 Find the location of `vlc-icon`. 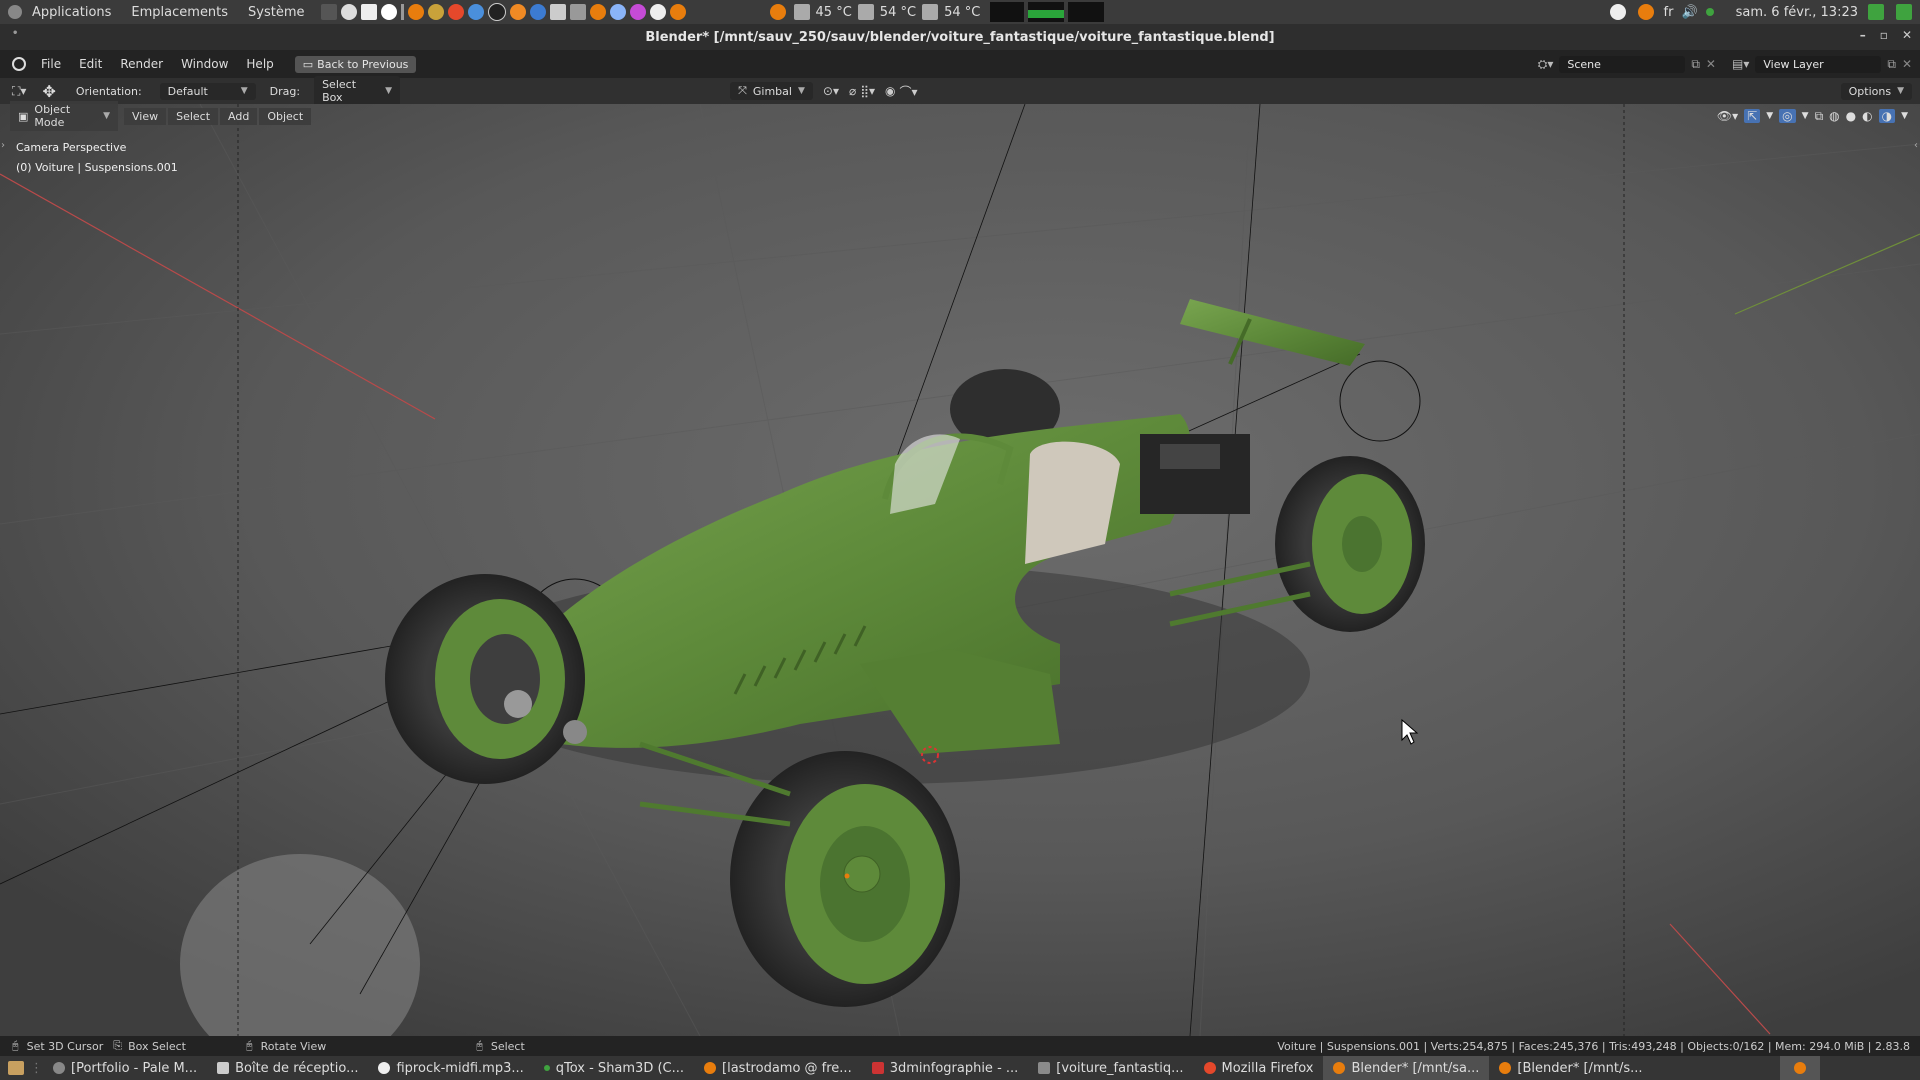

vlc-icon is located at coordinates (517, 12).